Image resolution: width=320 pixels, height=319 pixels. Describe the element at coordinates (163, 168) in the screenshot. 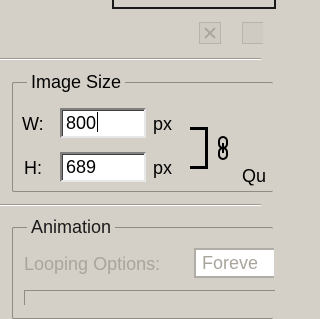

I see `height-unit: px` at that location.